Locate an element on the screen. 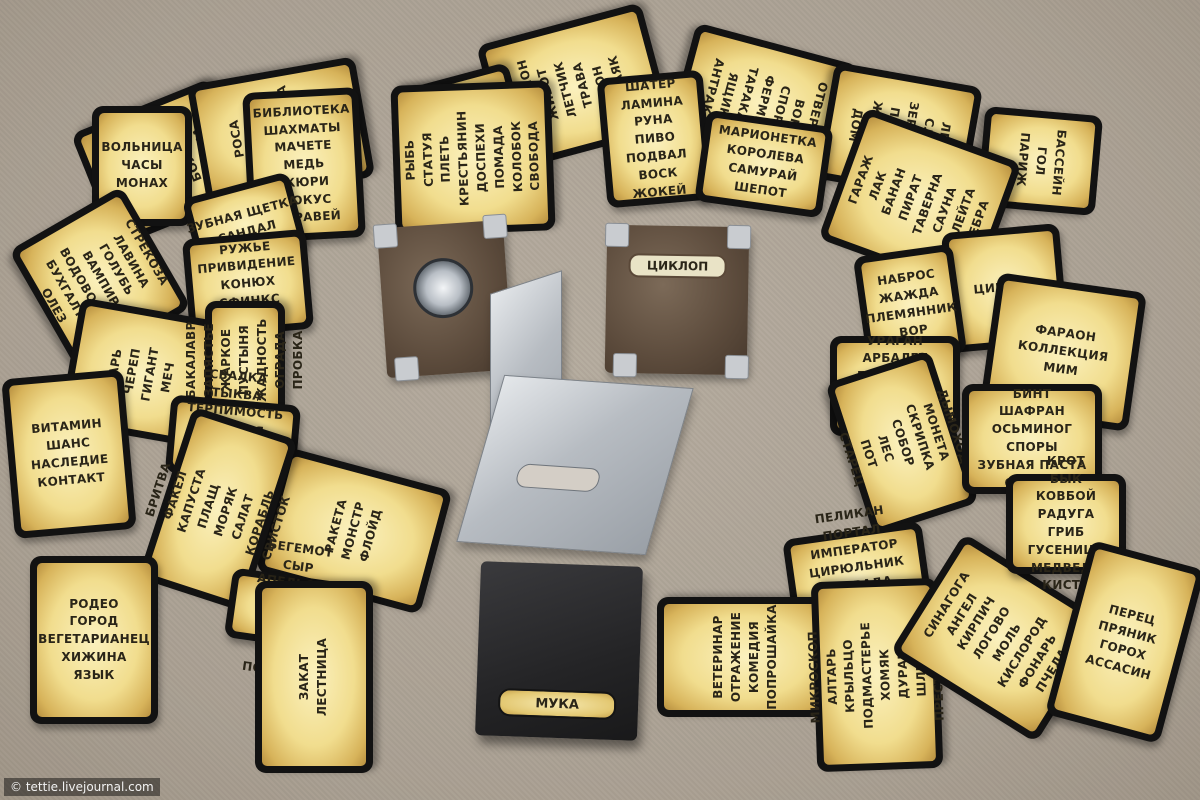 The width and height of the screenshot is (1200, 800). card-word: КОВБОЙ is located at coordinates (1066, 496).